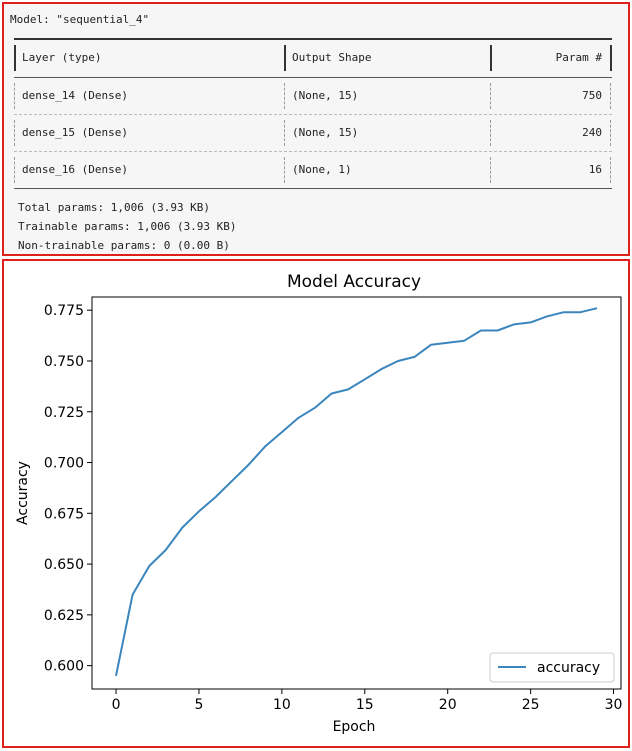 The width and height of the screenshot is (632, 751). I want to click on x-tick-label: 0, so click(116, 705).